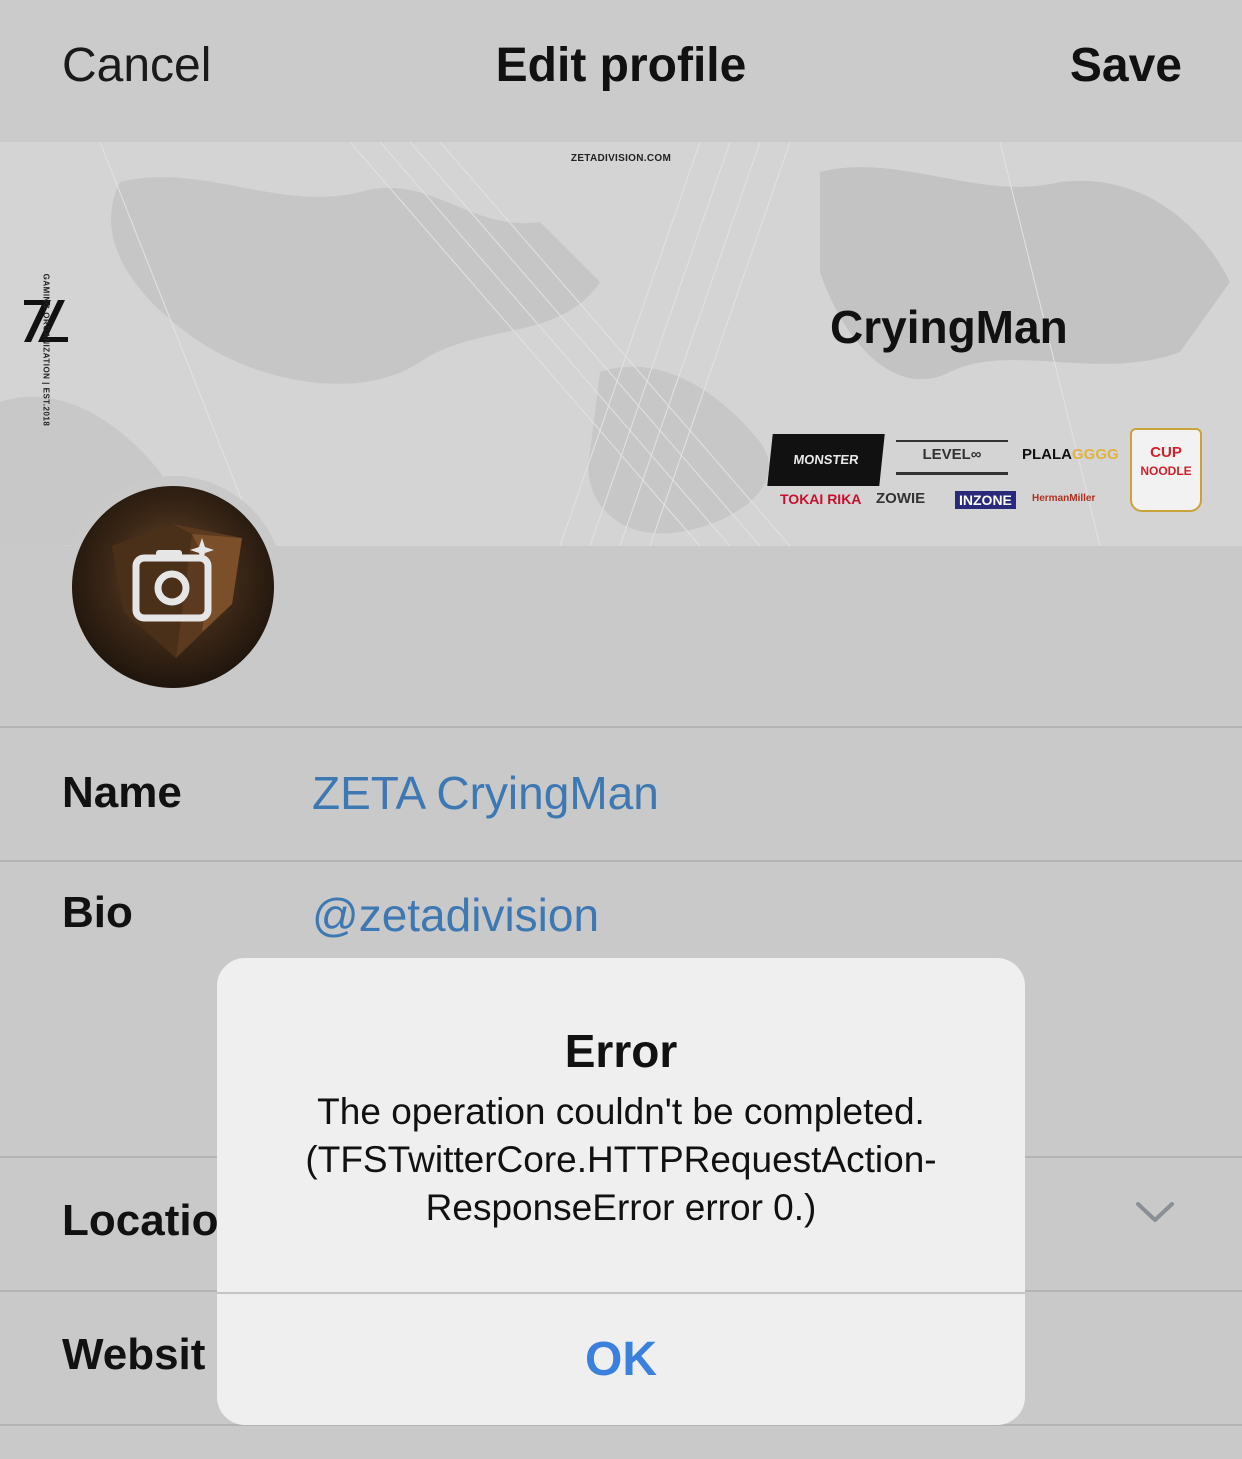  What do you see at coordinates (1155, 1212) in the screenshot?
I see `chevron-down-icon` at bounding box center [1155, 1212].